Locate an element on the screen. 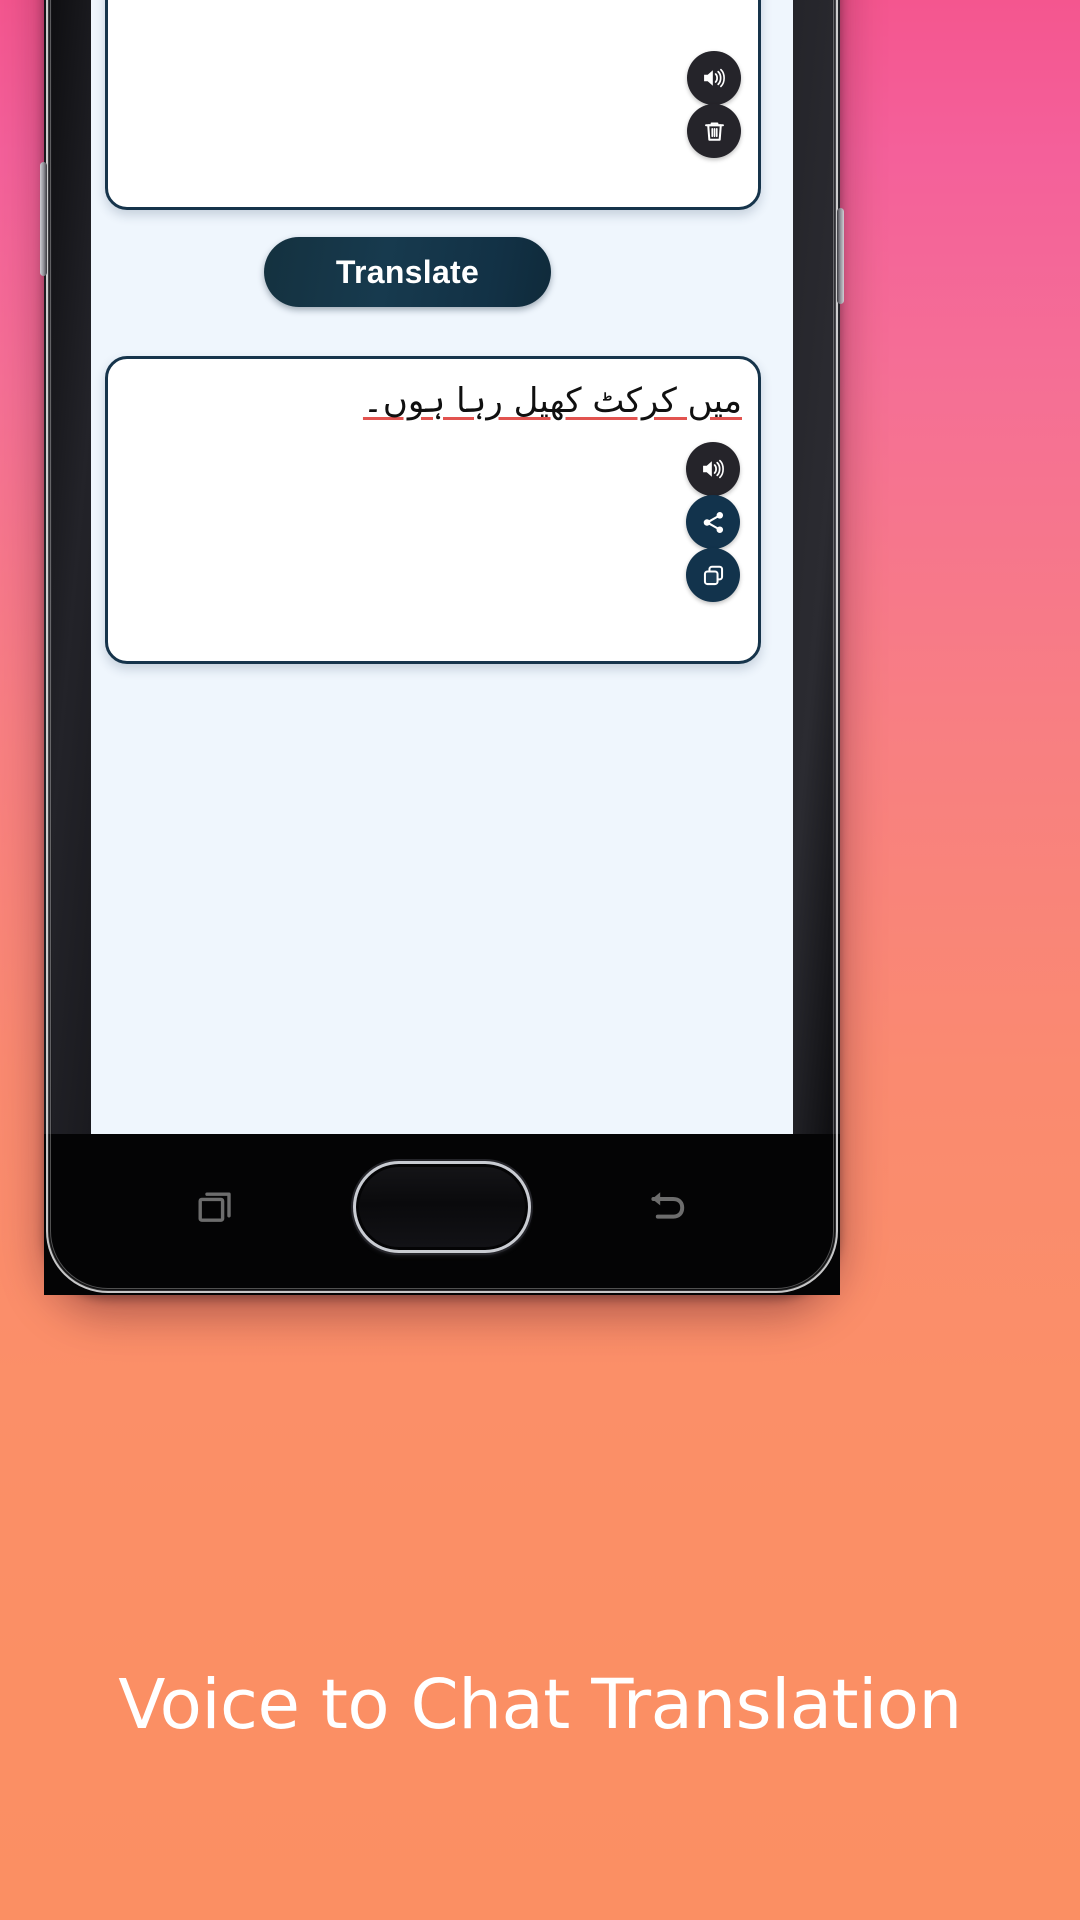 Image resolution: width=1080 pixels, height=1920 pixels. source-text-card: I am playing cricket is located at coordinates (433, 105).